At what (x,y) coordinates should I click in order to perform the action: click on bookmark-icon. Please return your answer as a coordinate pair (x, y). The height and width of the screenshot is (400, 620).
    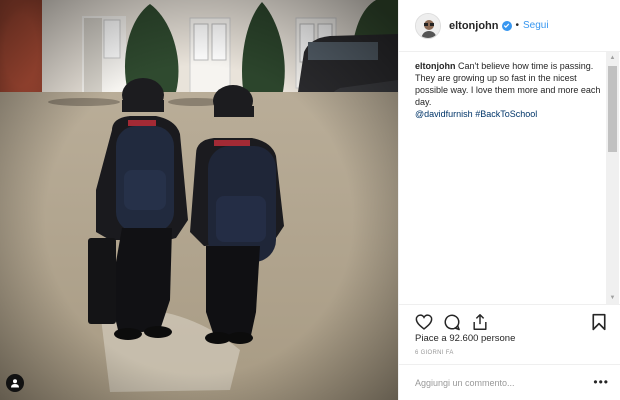
    Looking at the image, I should click on (600, 323).